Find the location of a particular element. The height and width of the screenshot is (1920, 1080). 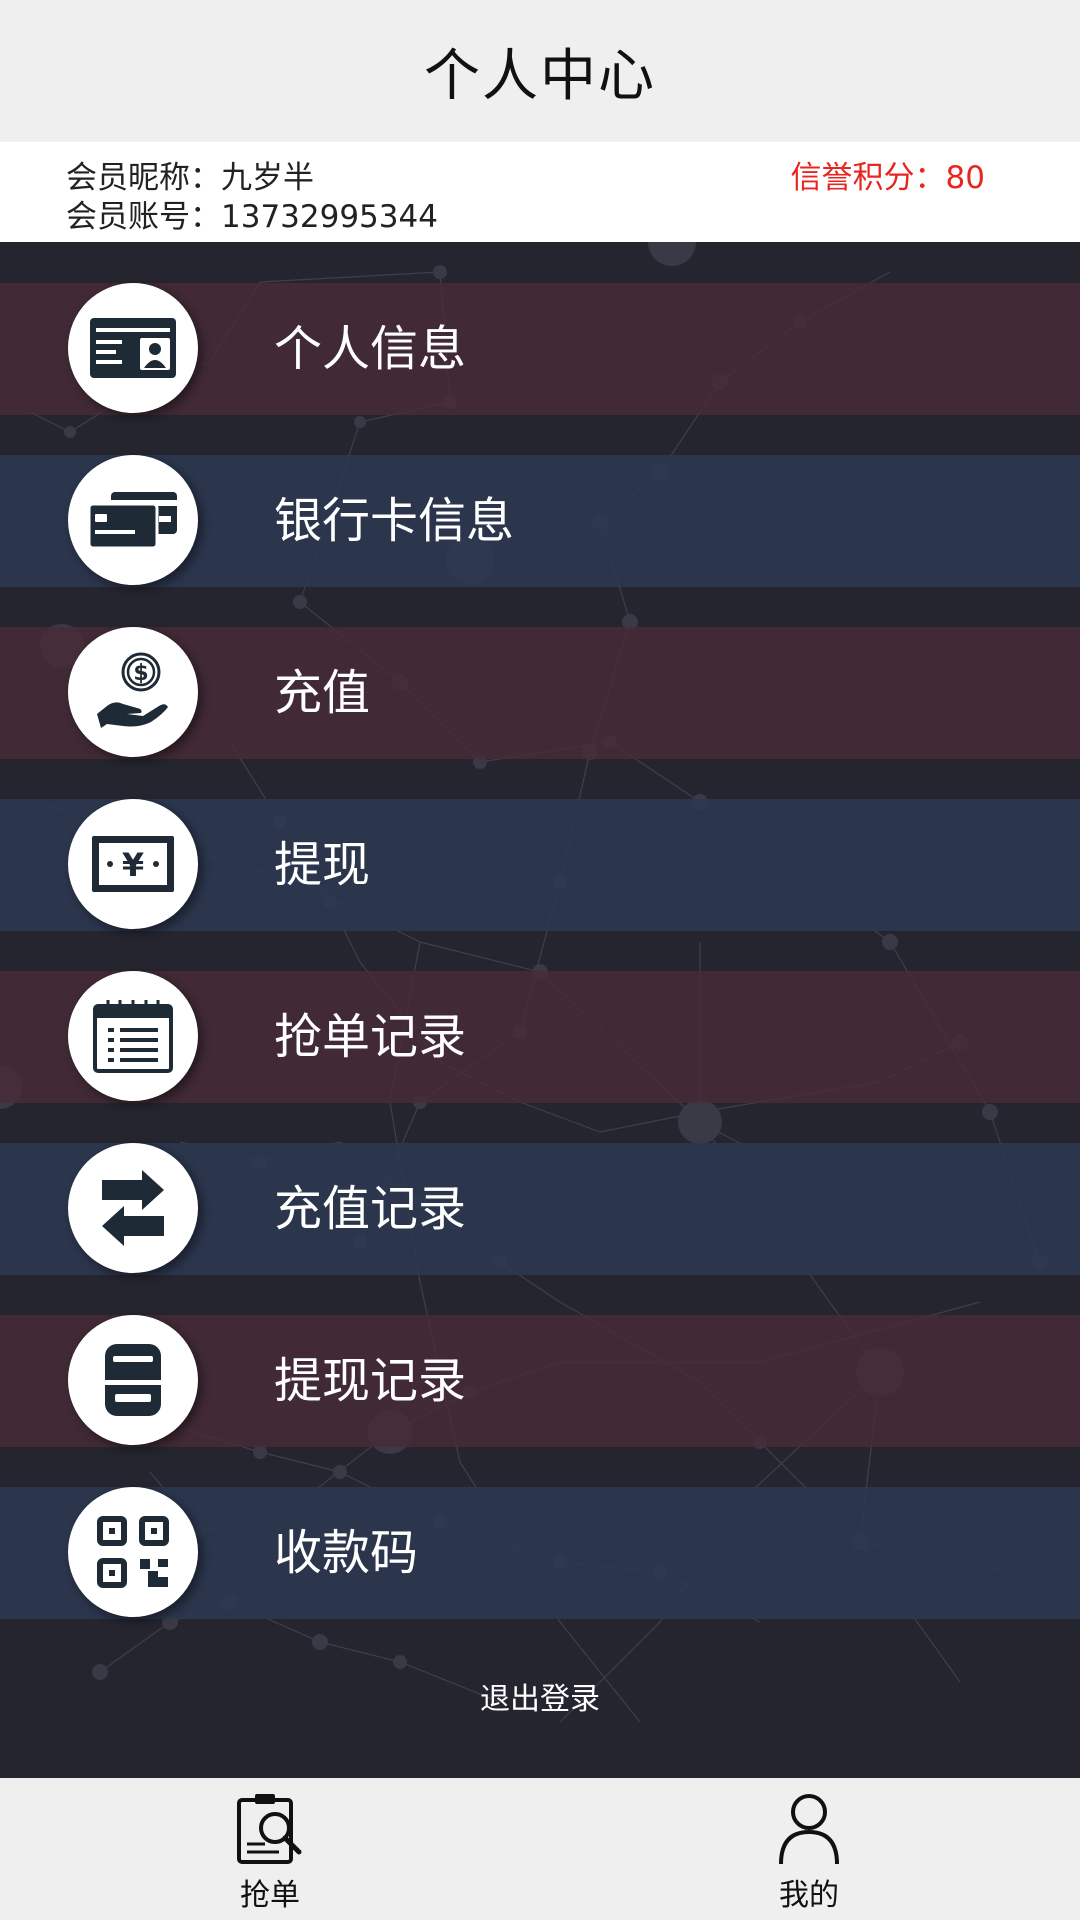

menu-item-label: 银行卡信息 is located at coordinates (394, 521).